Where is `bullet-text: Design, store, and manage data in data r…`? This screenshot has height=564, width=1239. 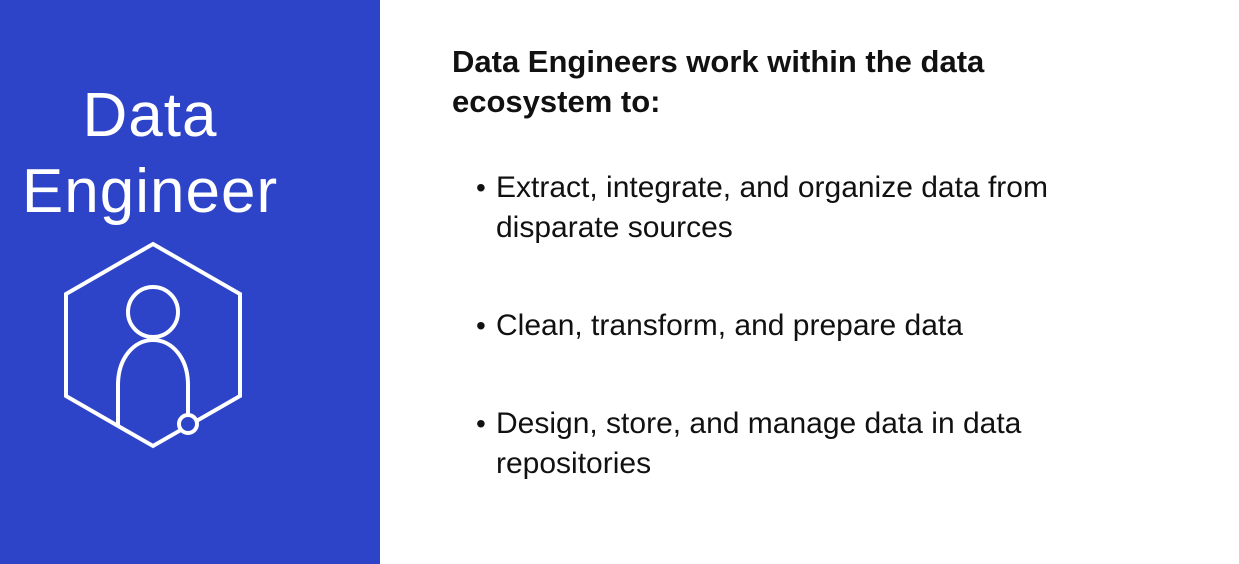 bullet-text: Design, store, and manage data in data r… is located at coordinates (759, 443).